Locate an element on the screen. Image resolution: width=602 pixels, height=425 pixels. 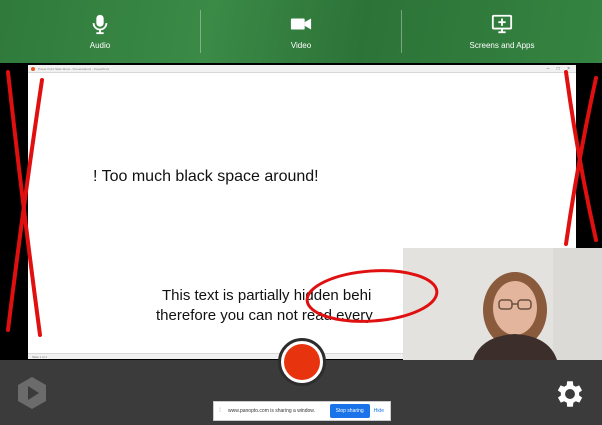
screens-and-apps-label: Screens and Apps is located at coordinates (502, 45).